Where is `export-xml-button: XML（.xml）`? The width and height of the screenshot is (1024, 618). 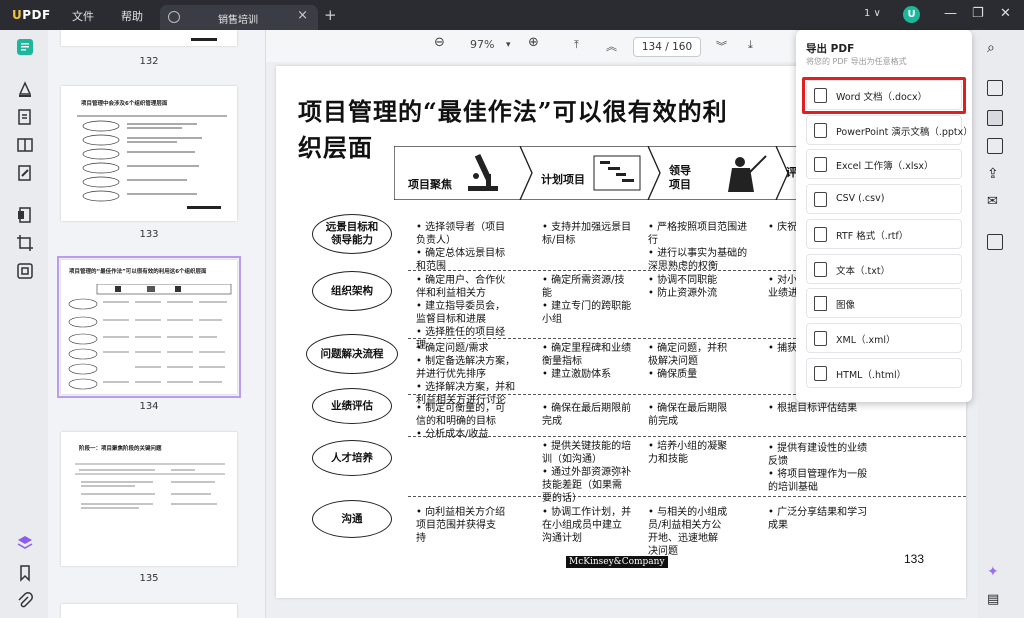
export-xml-button: XML（.xml） is located at coordinates (884, 338).